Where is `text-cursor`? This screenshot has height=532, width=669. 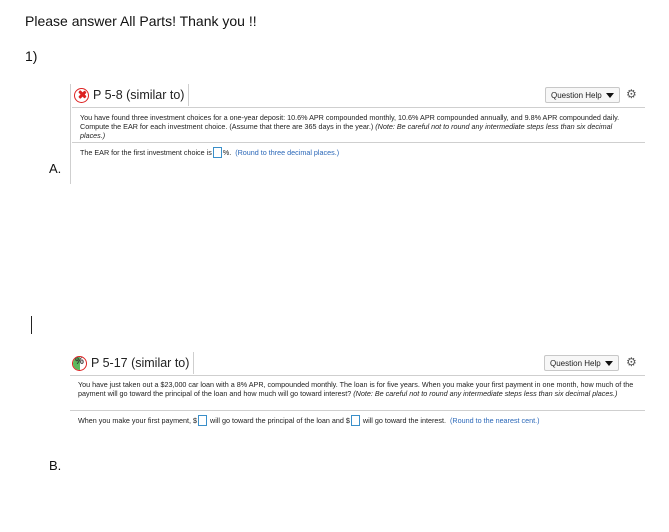 text-cursor is located at coordinates (31, 325).